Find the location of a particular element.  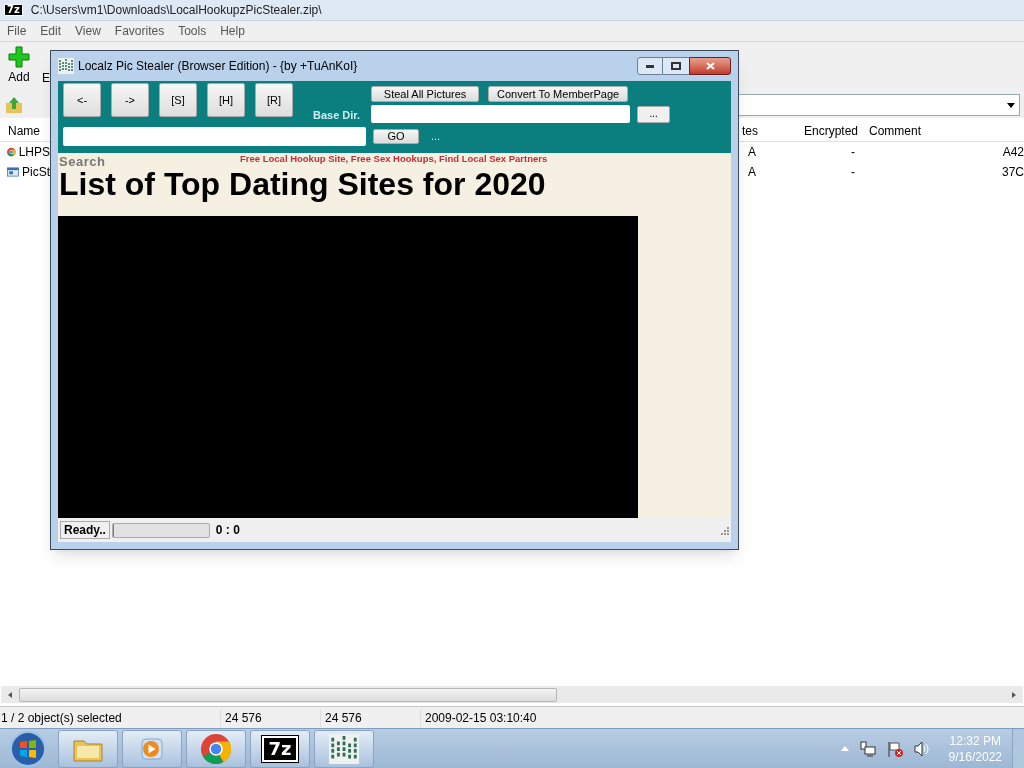

nav-button: [H] is located at coordinates (226, 100).